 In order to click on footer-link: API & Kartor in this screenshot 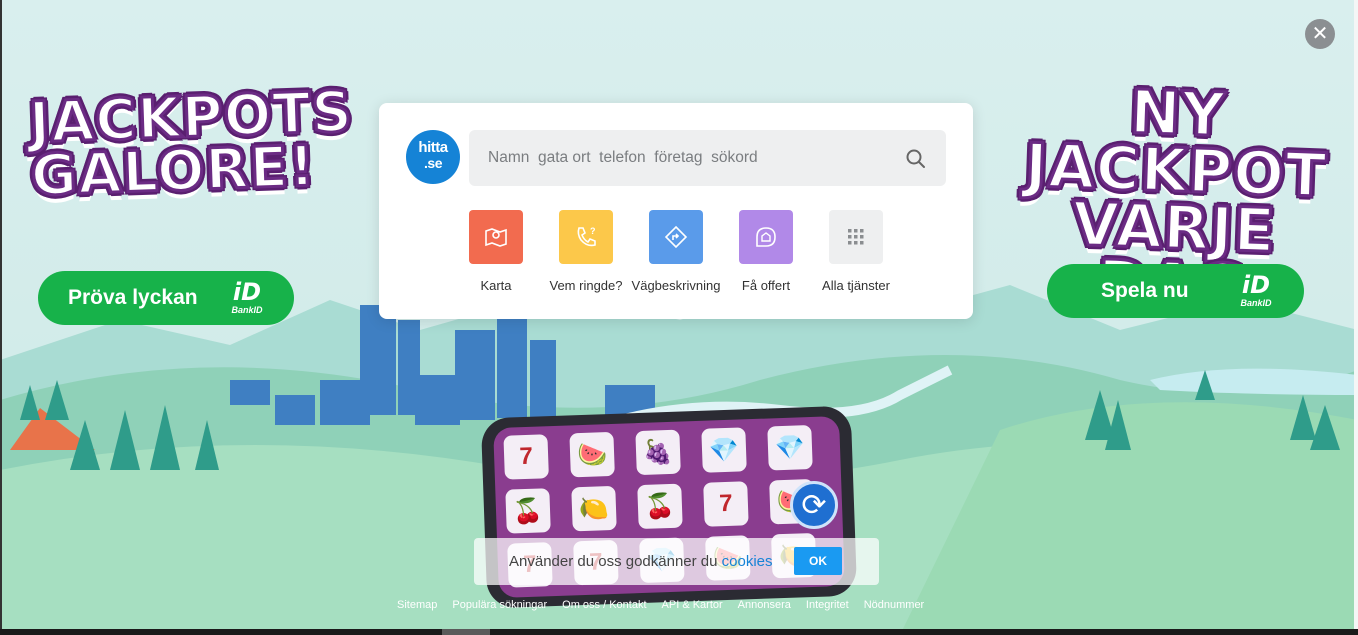, I will do `click(692, 606)`.